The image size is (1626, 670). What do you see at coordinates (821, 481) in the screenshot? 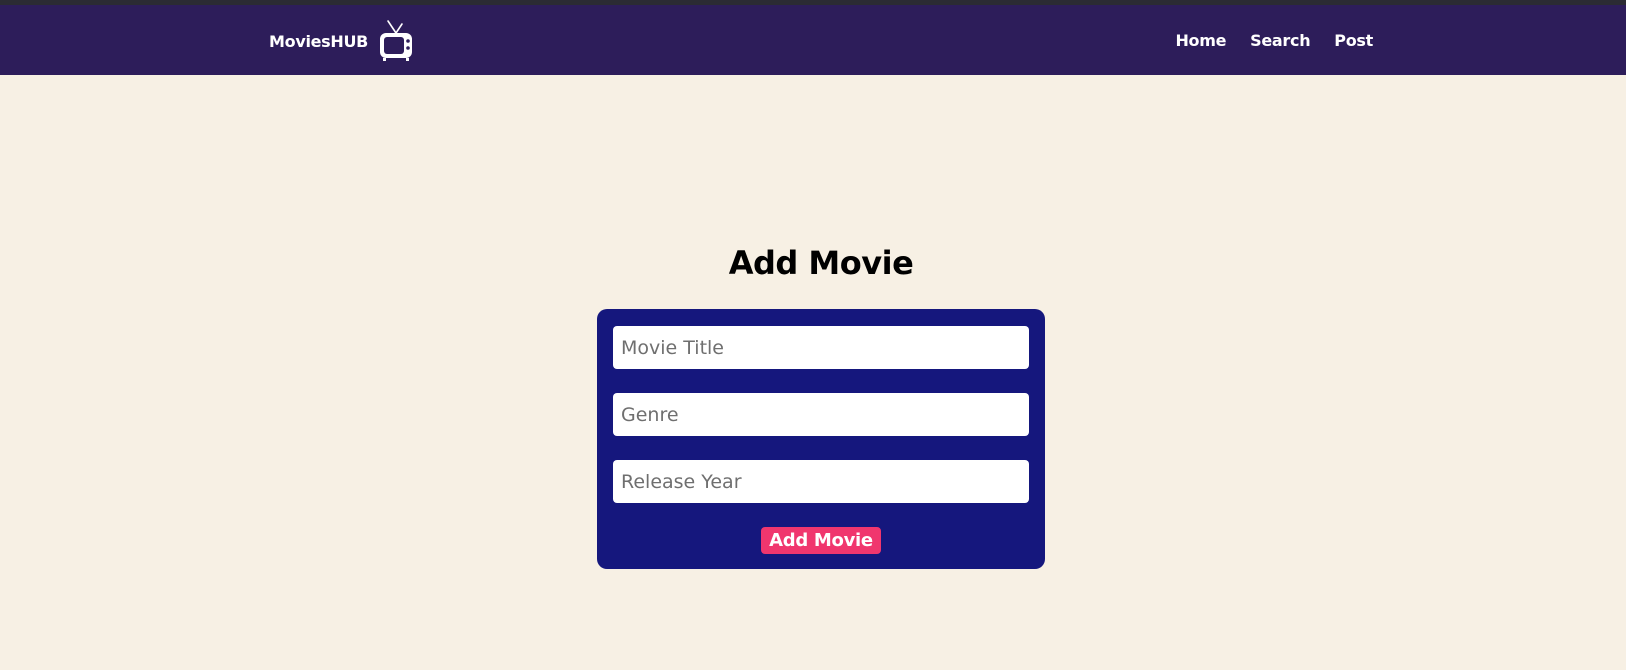
I see `release-year-input` at bounding box center [821, 481].